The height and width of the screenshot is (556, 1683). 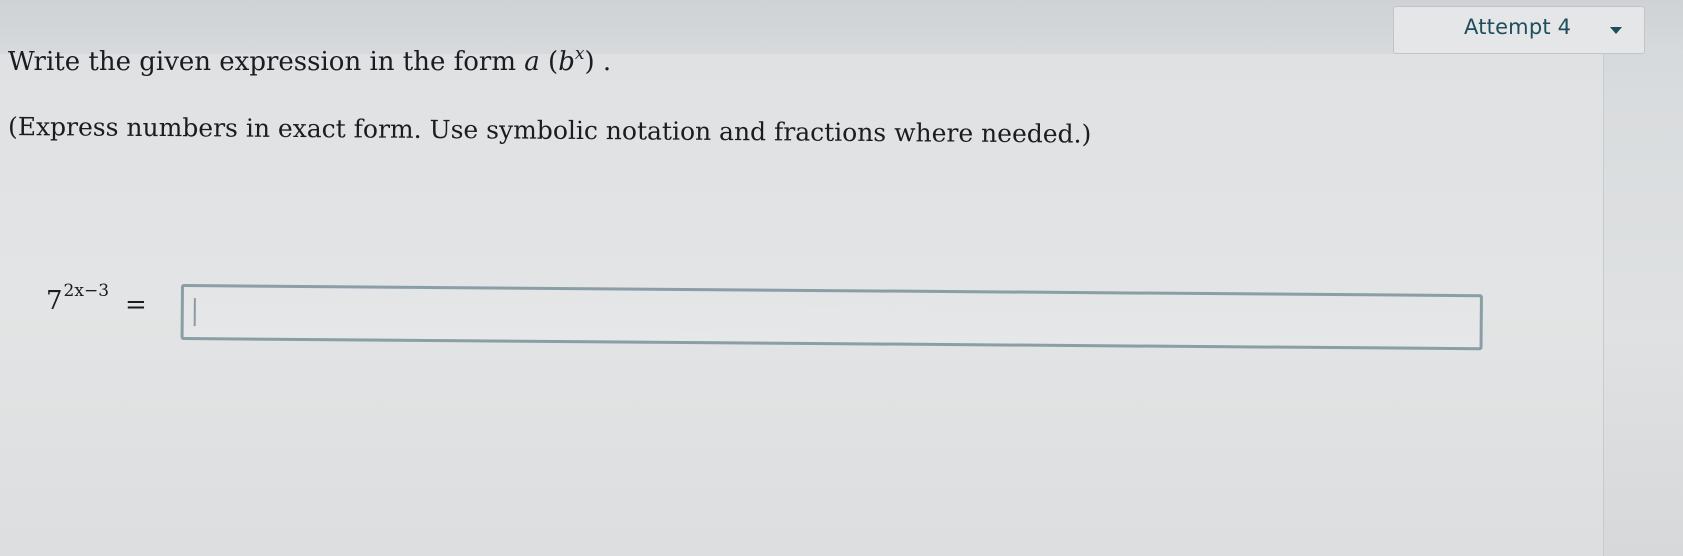 I want to click on given-expression: 72x−3, so click(x=77, y=298).